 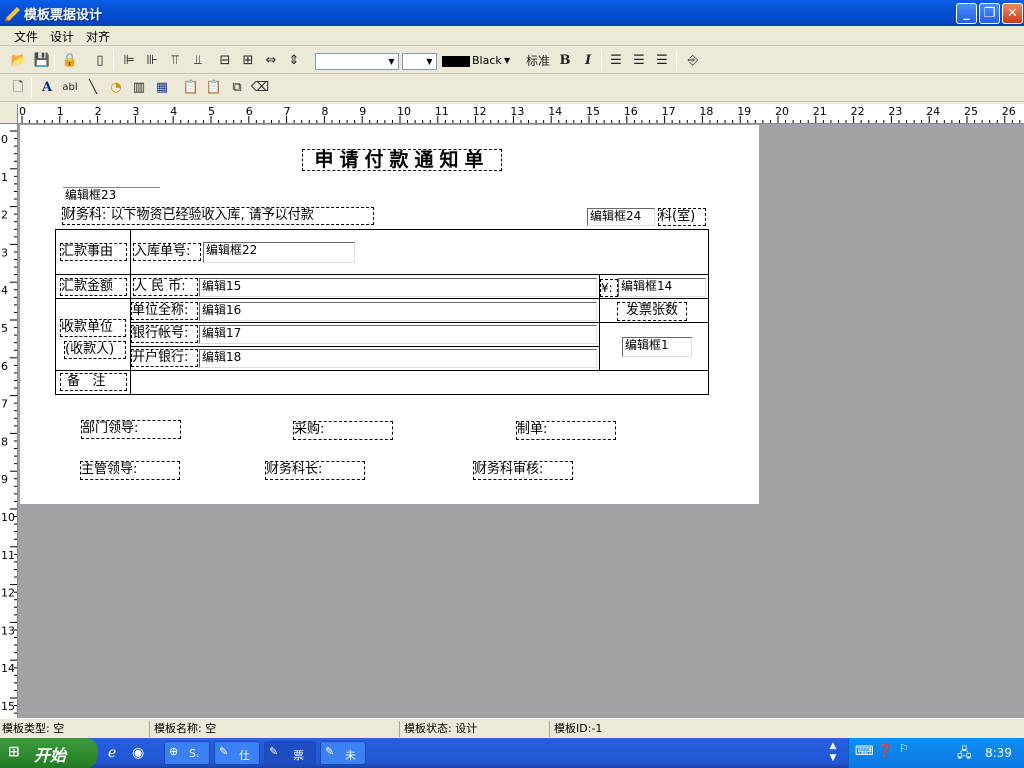 What do you see at coordinates (19, 61) in the screenshot?
I see `open-icon: 📂` at bounding box center [19, 61].